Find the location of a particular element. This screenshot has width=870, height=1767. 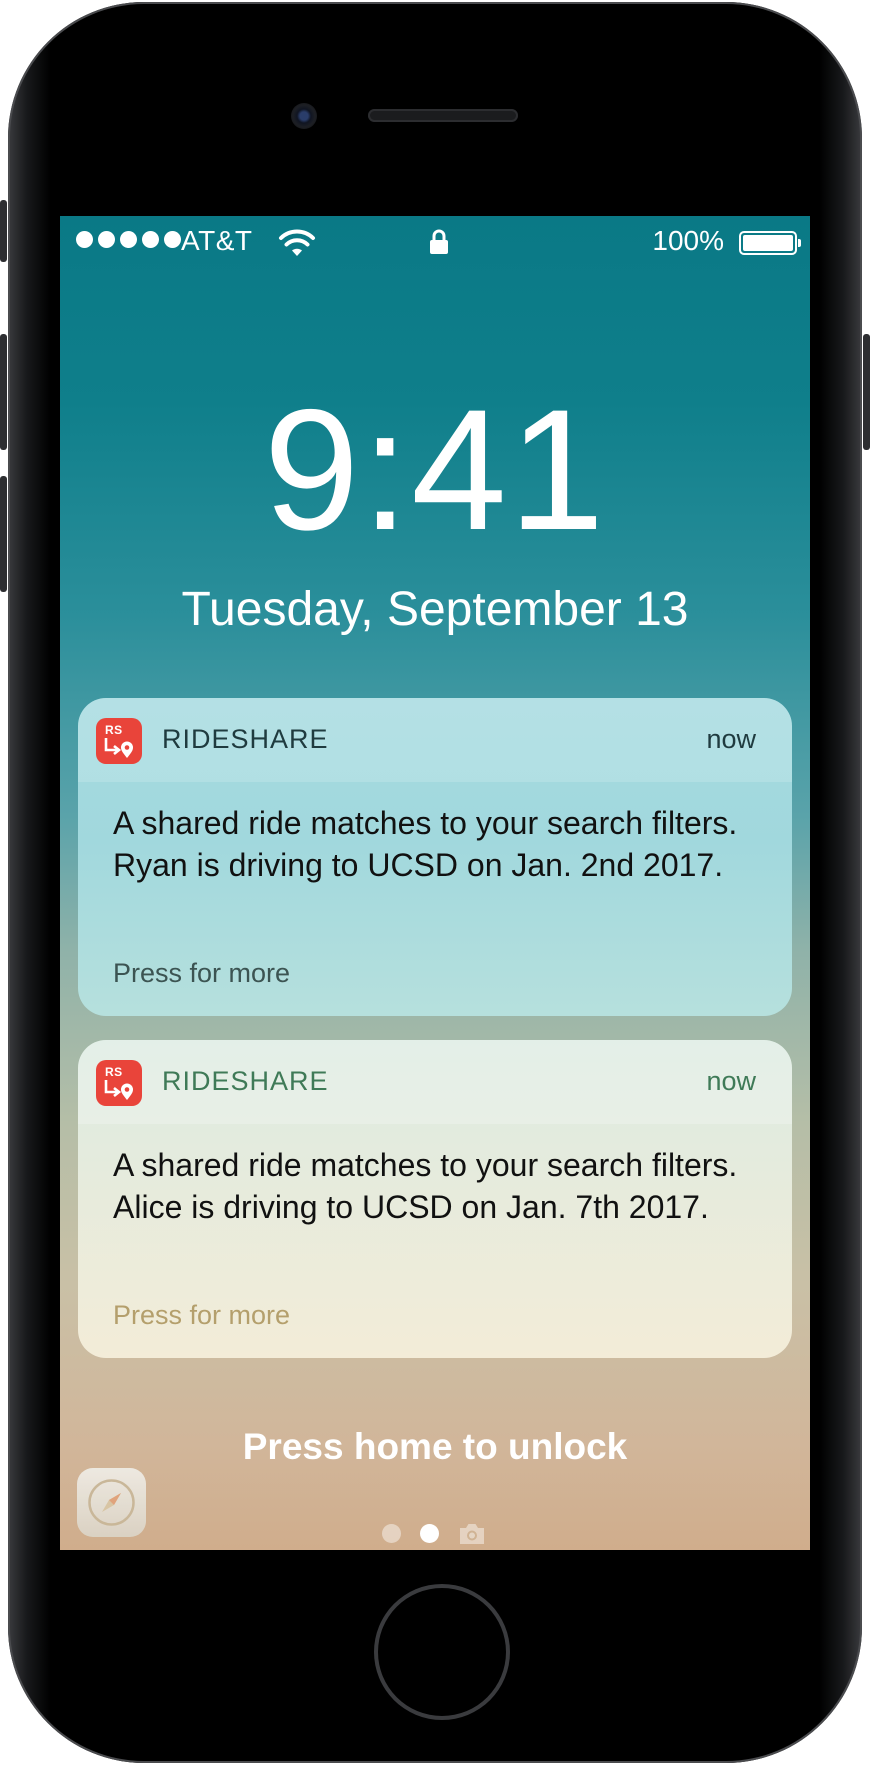

camera-icon is located at coordinates (472, 1534).